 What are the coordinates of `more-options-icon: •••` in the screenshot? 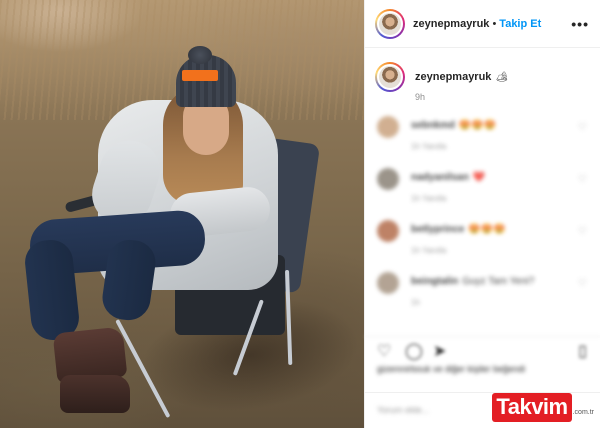 It's located at (580, 24).